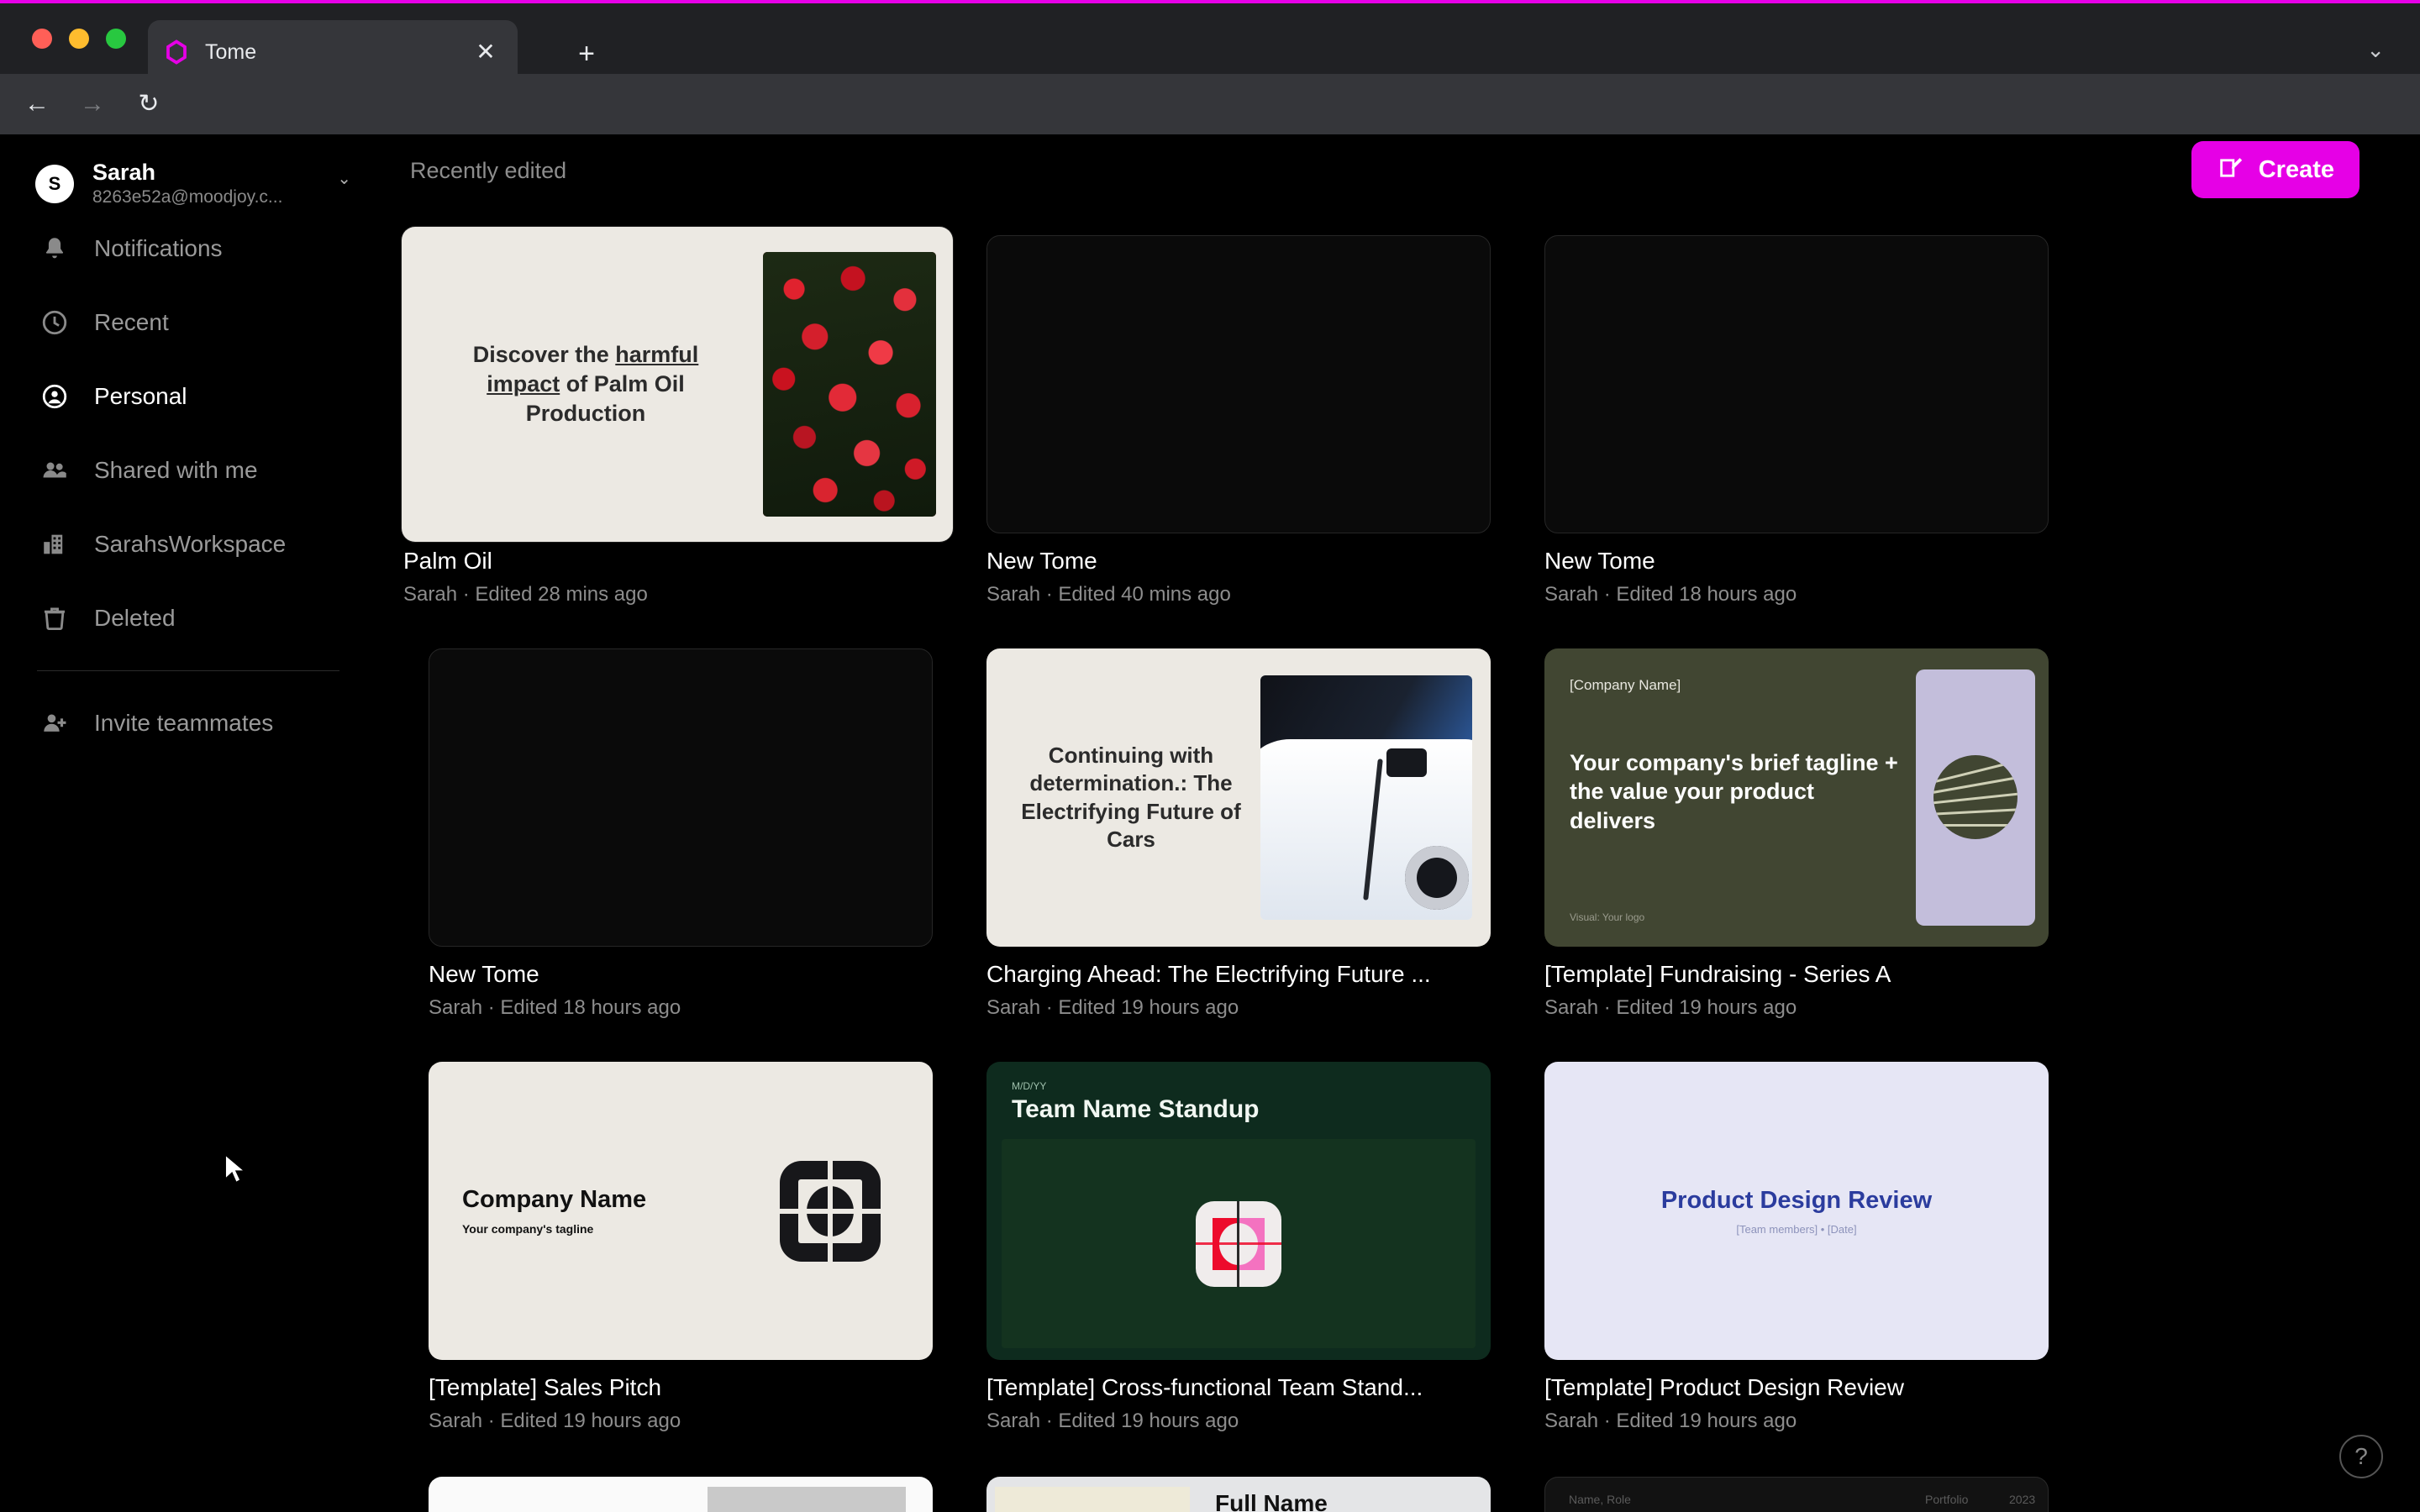  I want to click on sidebar-item-shared-with-me: Shared with me, so click(188, 470).